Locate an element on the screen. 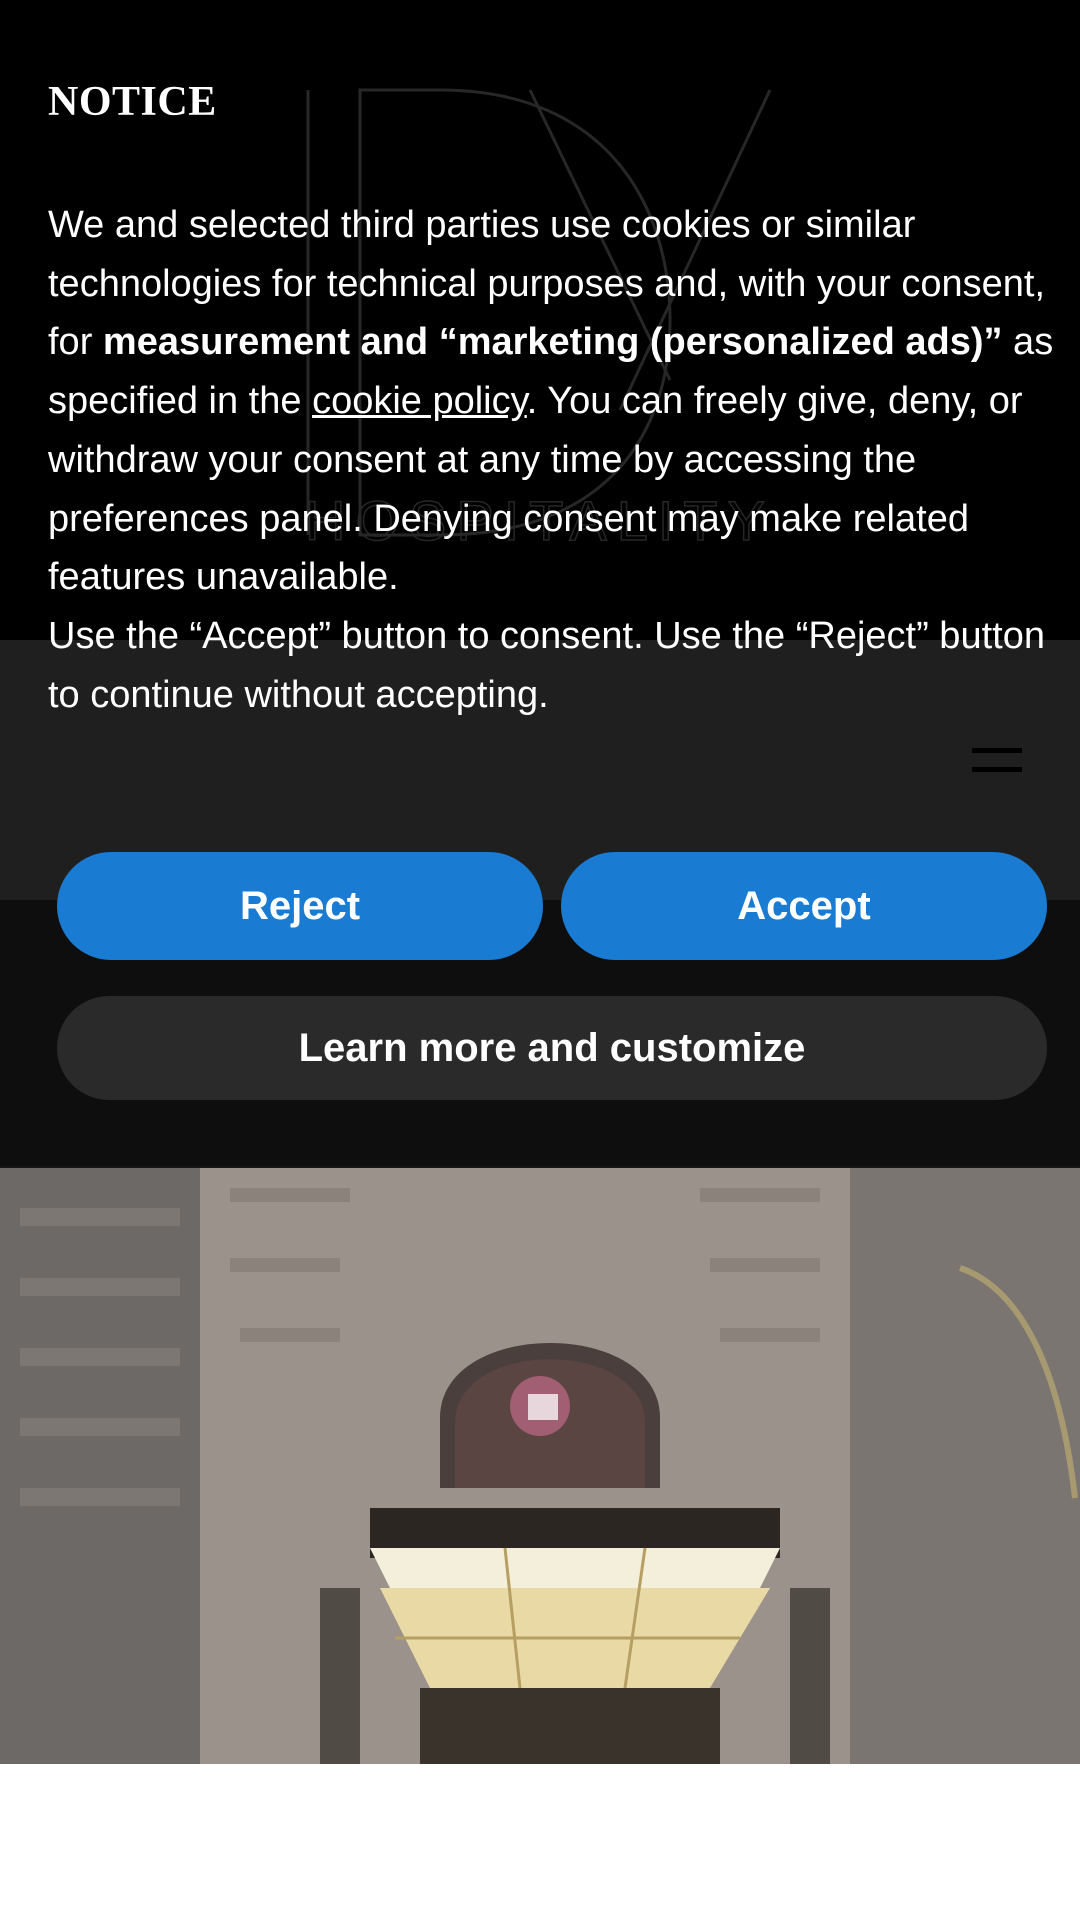 Image resolution: width=1080 pixels, height=1920 pixels. cookie-policy-link: cookie policy is located at coordinates (419, 401).